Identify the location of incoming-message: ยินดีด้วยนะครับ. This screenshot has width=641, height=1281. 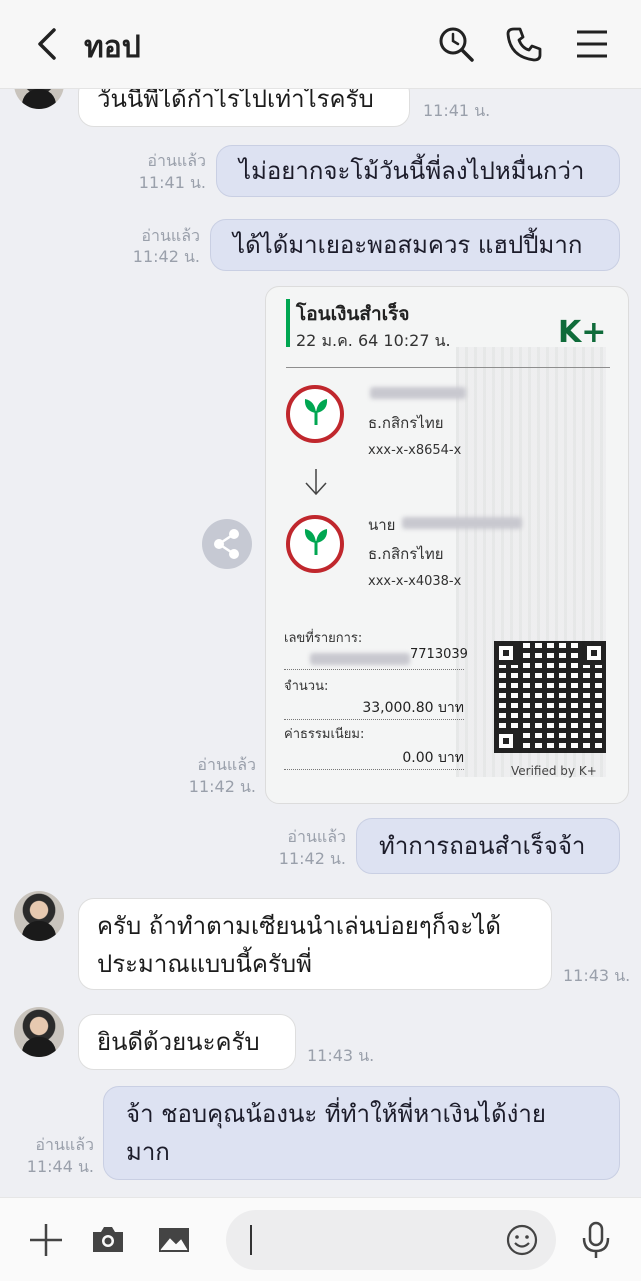
(187, 1042).